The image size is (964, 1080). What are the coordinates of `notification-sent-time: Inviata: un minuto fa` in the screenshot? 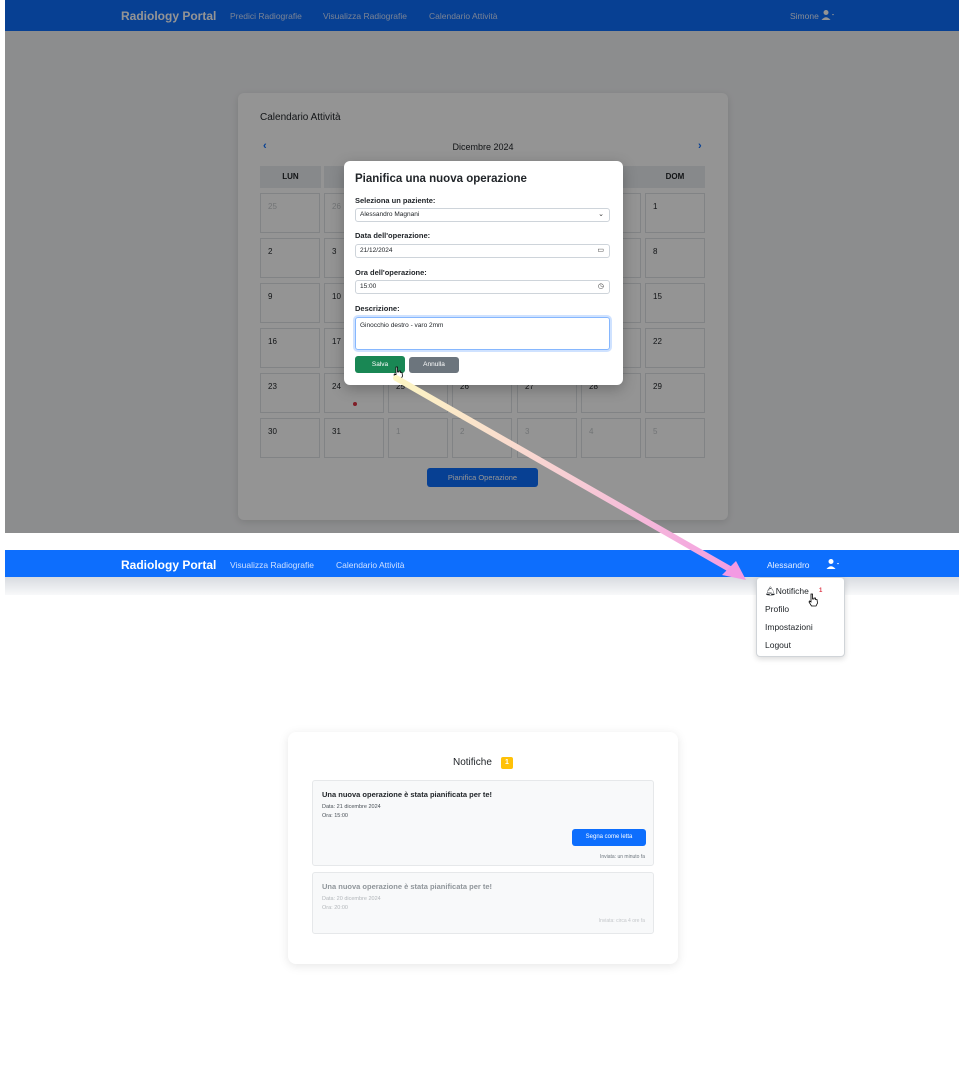 It's located at (622, 857).